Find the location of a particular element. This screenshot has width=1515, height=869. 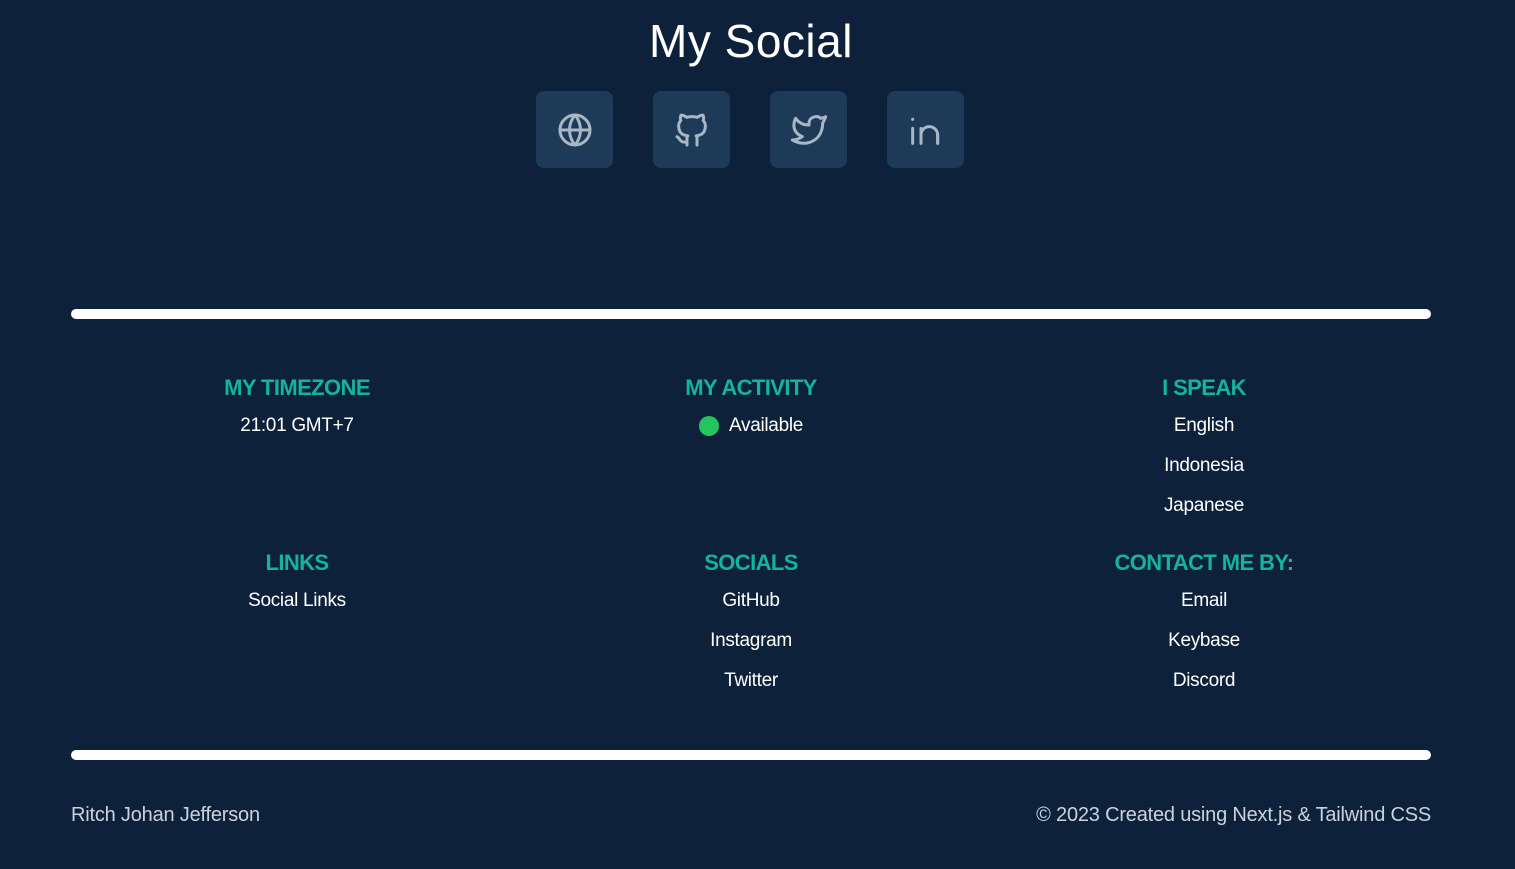

socials-heading: SOCIALS is located at coordinates (751, 562).